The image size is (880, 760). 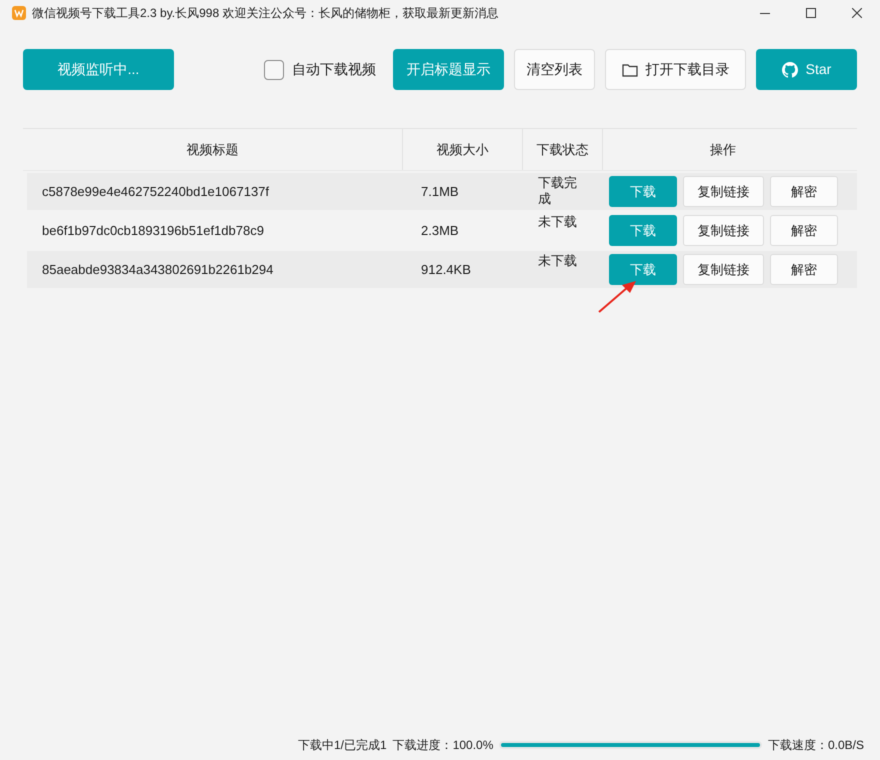 I want to click on table-cell: c5878e99e4e462752240bd1e1067137f, so click(x=156, y=191).